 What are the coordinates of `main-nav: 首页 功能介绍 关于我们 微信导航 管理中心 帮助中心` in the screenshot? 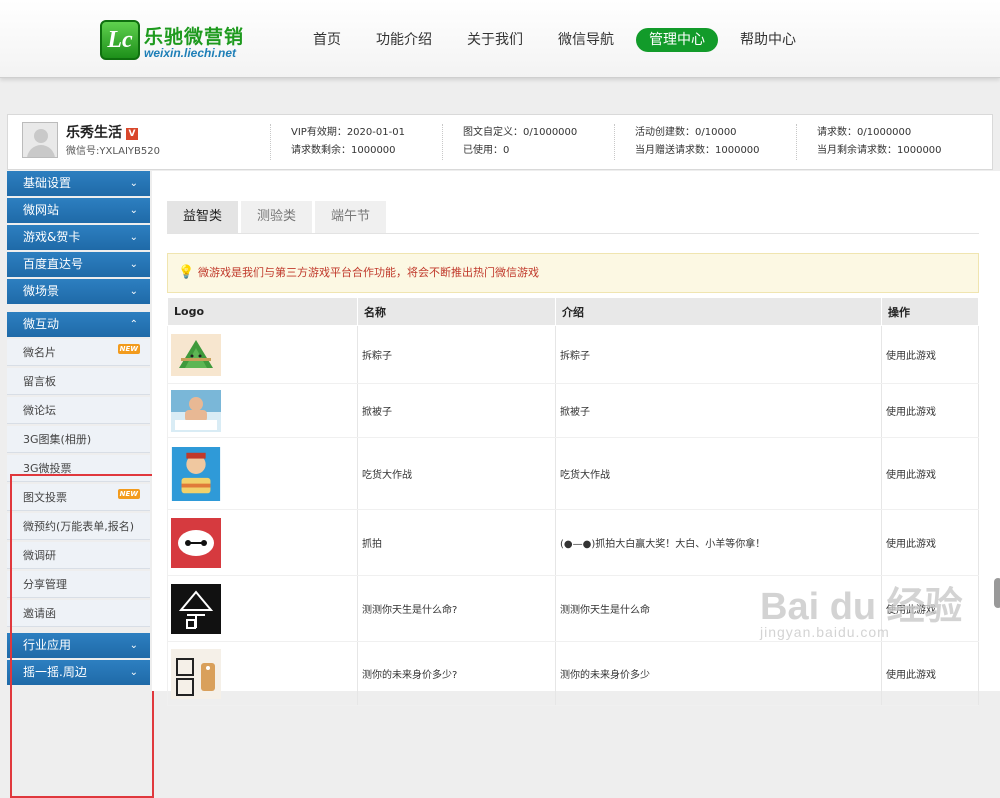 It's located at (559, 40).